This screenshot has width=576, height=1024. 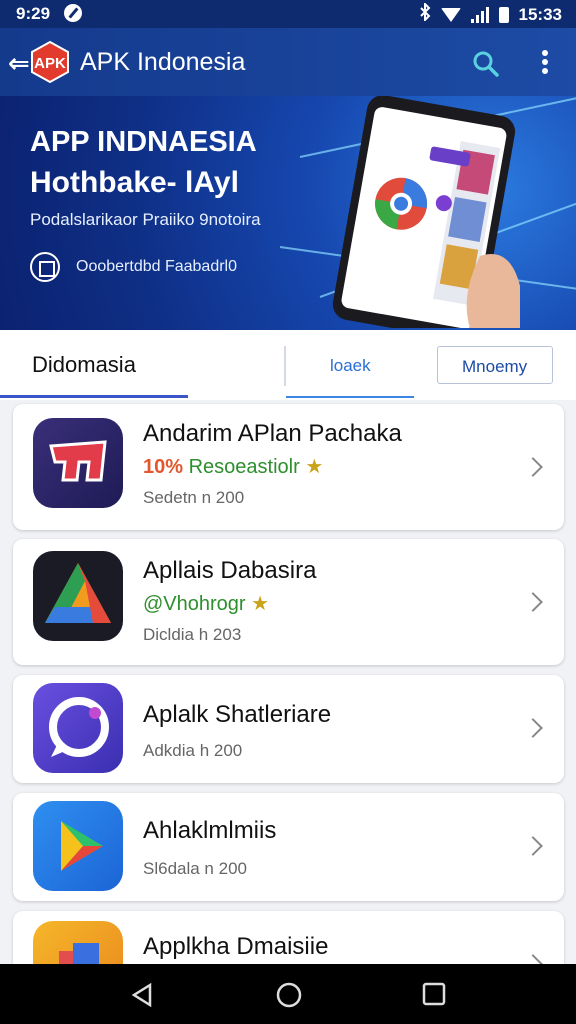 I want to click on logo-text: APK, so click(x=50, y=63).